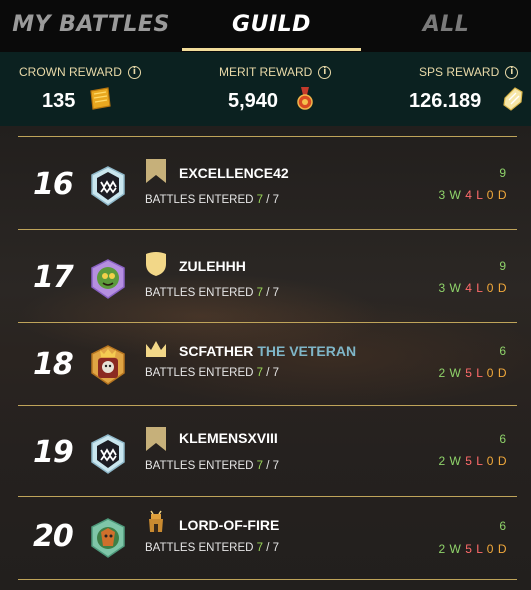  I want to click on row-divider, so click(267, 579).